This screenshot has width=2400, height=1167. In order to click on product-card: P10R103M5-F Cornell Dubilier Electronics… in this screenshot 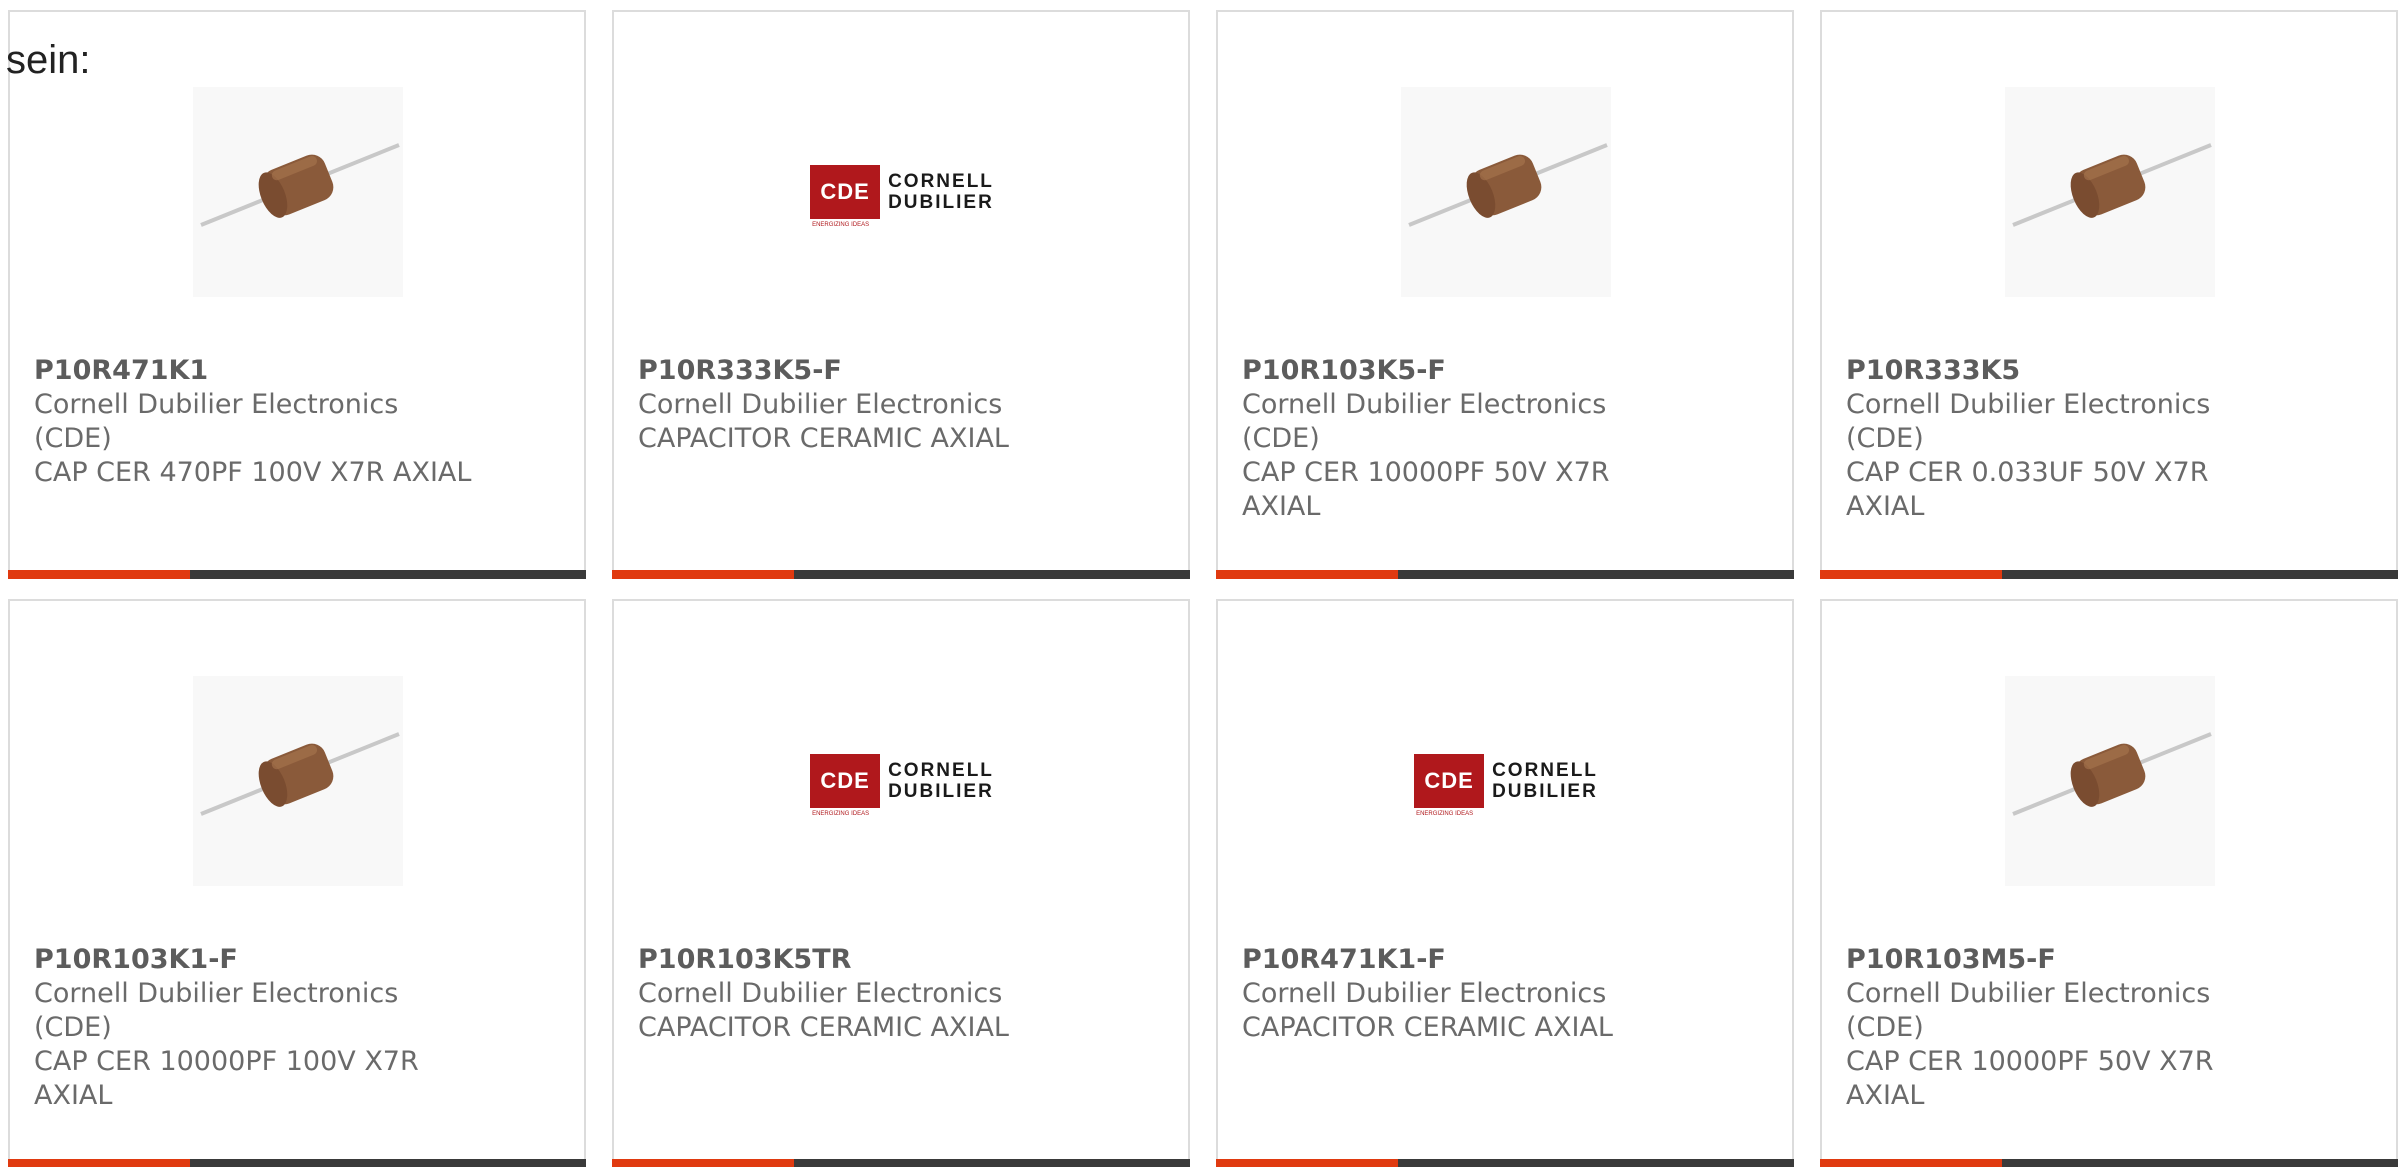, I will do `click(2109, 883)`.